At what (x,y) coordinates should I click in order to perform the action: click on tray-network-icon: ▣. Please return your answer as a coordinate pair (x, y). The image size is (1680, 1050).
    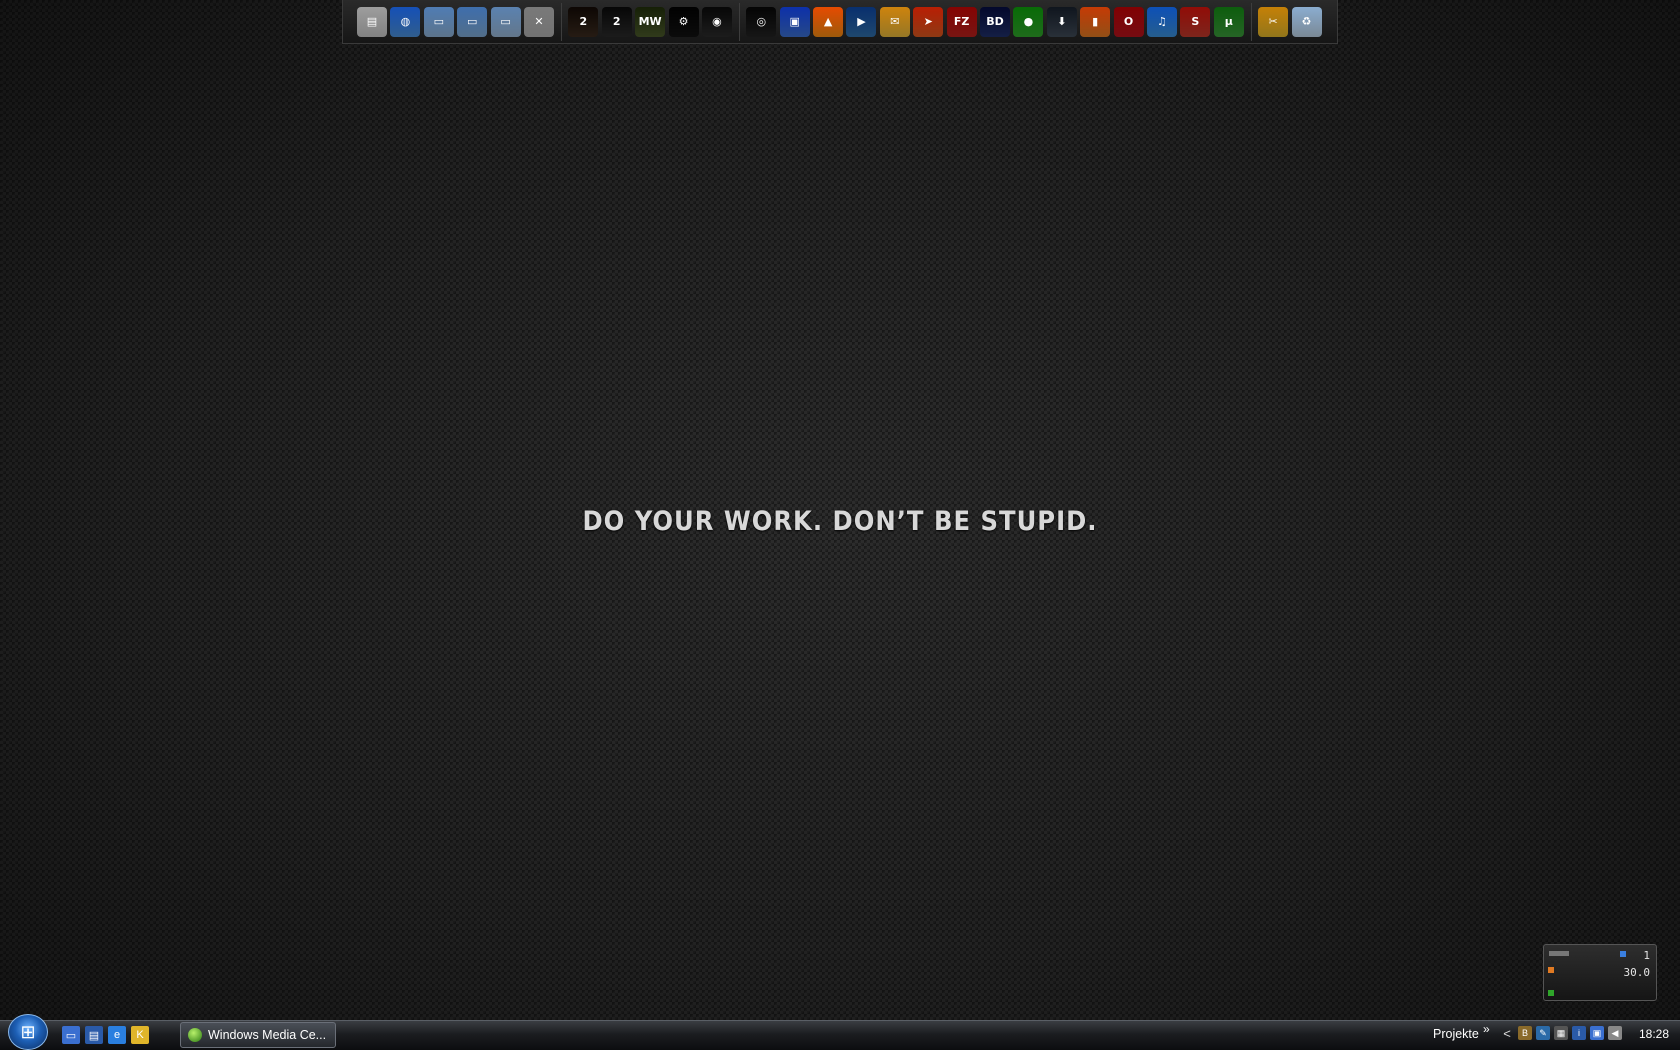
    Looking at the image, I should click on (1597, 1033).